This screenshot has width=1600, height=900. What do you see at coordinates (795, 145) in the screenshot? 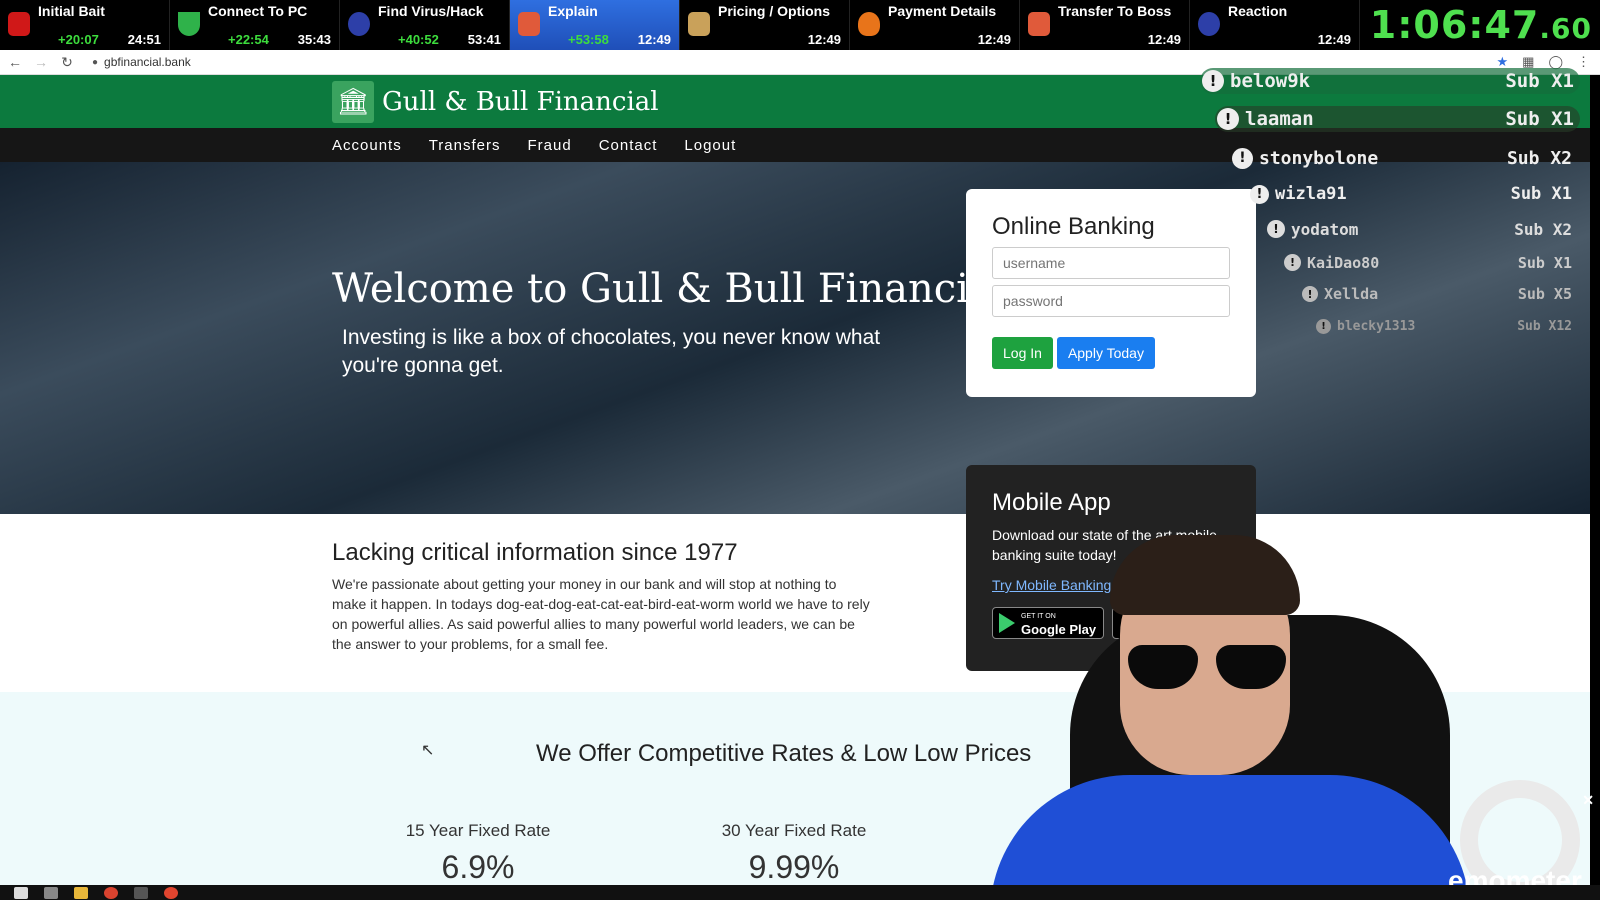
I see `main-nav: Accounts Transfers Fraud Contact Logout` at bounding box center [795, 145].